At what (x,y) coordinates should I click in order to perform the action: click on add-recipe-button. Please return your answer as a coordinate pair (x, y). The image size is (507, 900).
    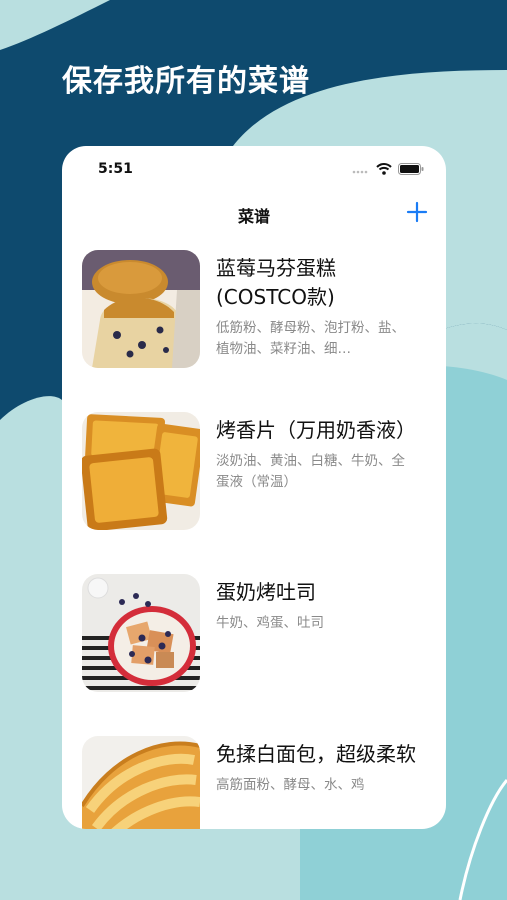
    Looking at the image, I should click on (417, 212).